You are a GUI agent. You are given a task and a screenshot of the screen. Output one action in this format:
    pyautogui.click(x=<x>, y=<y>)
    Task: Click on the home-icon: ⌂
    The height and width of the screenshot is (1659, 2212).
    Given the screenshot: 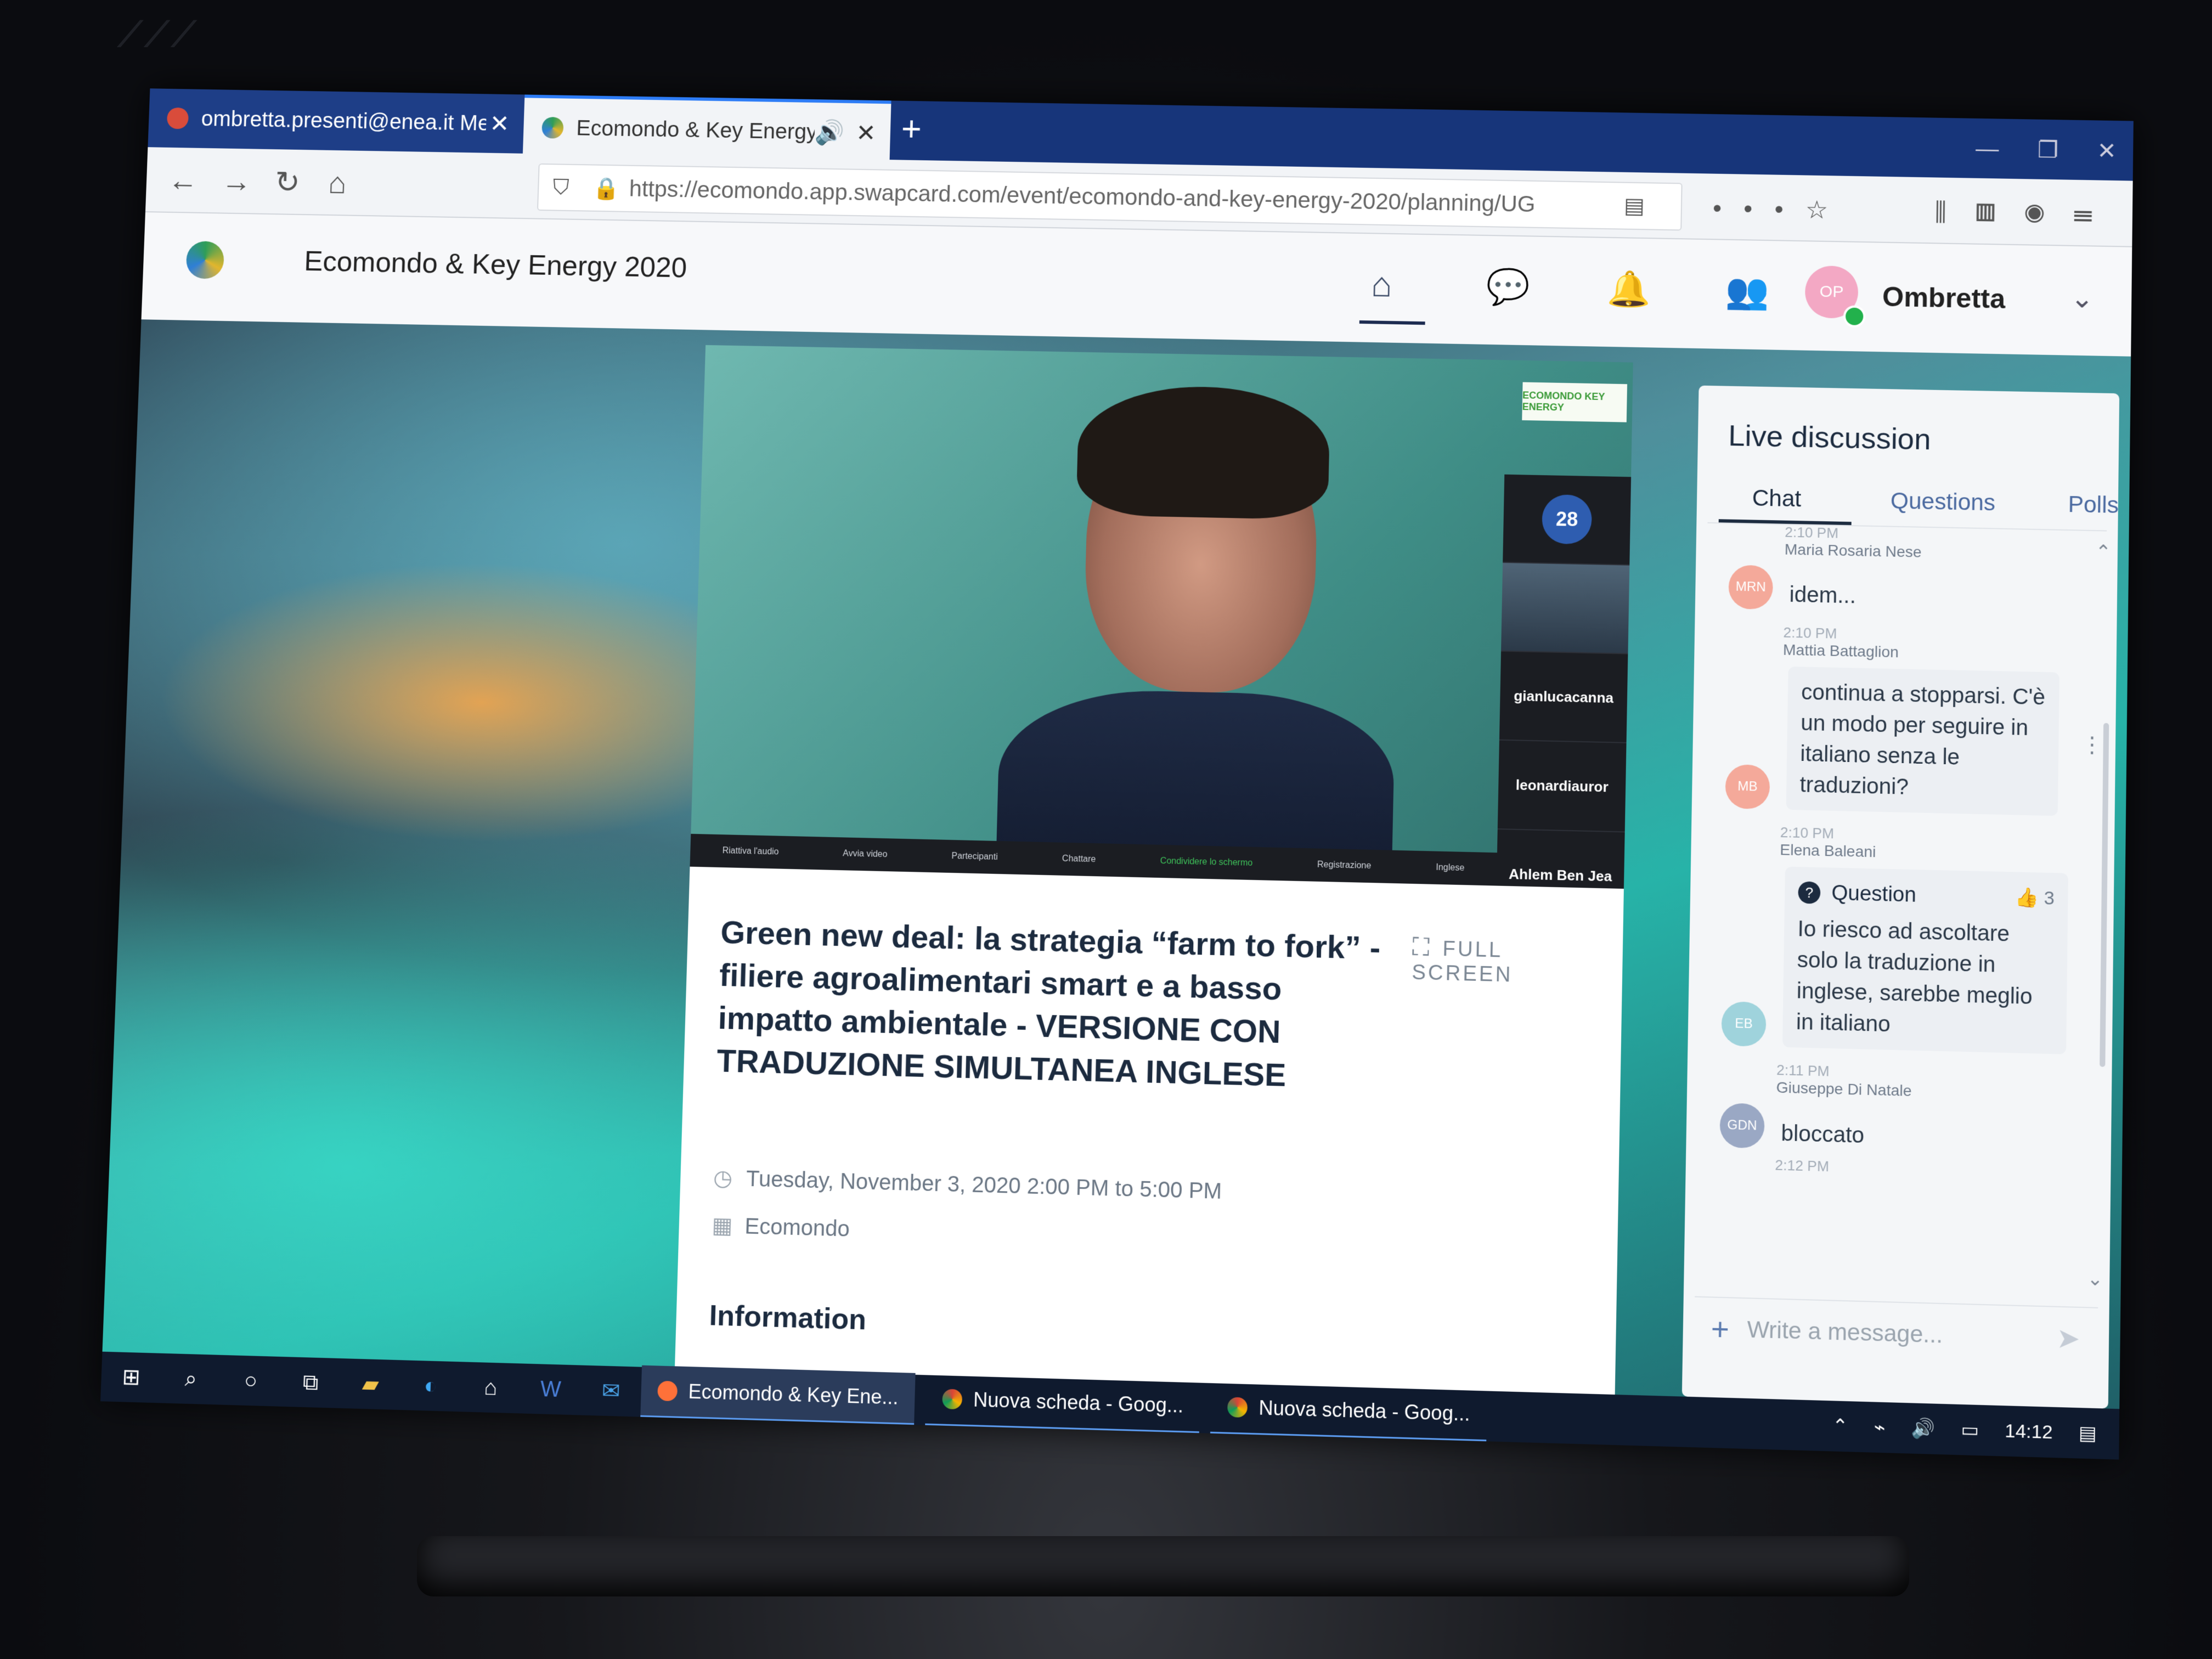 What is the action you would take?
    pyautogui.click(x=337, y=183)
    